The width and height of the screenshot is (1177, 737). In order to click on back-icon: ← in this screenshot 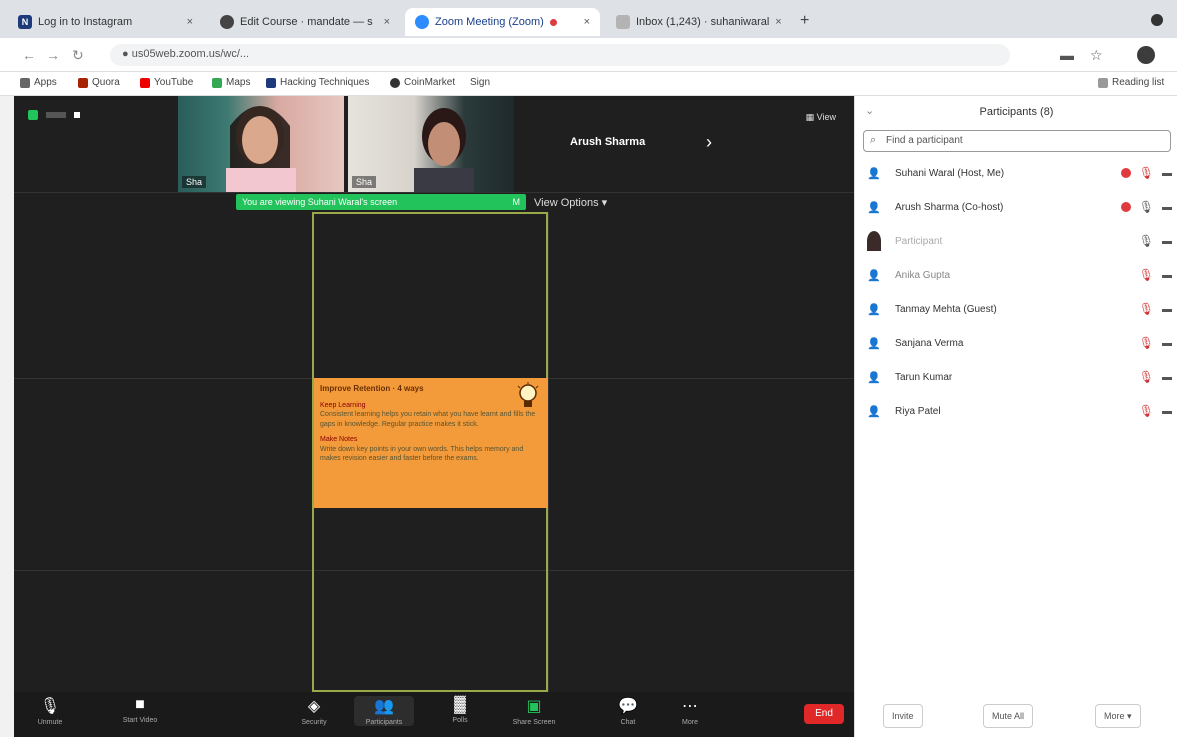, I will do `click(29, 55)`.